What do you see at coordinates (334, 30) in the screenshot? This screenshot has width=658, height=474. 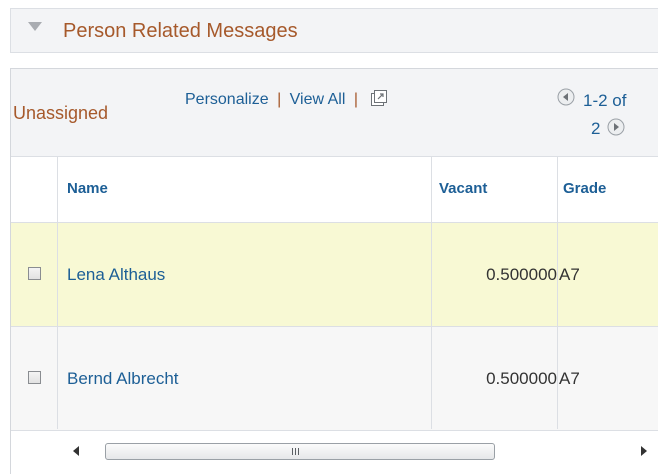 I see `section-header: Person Related Messages` at bounding box center [334, 30].